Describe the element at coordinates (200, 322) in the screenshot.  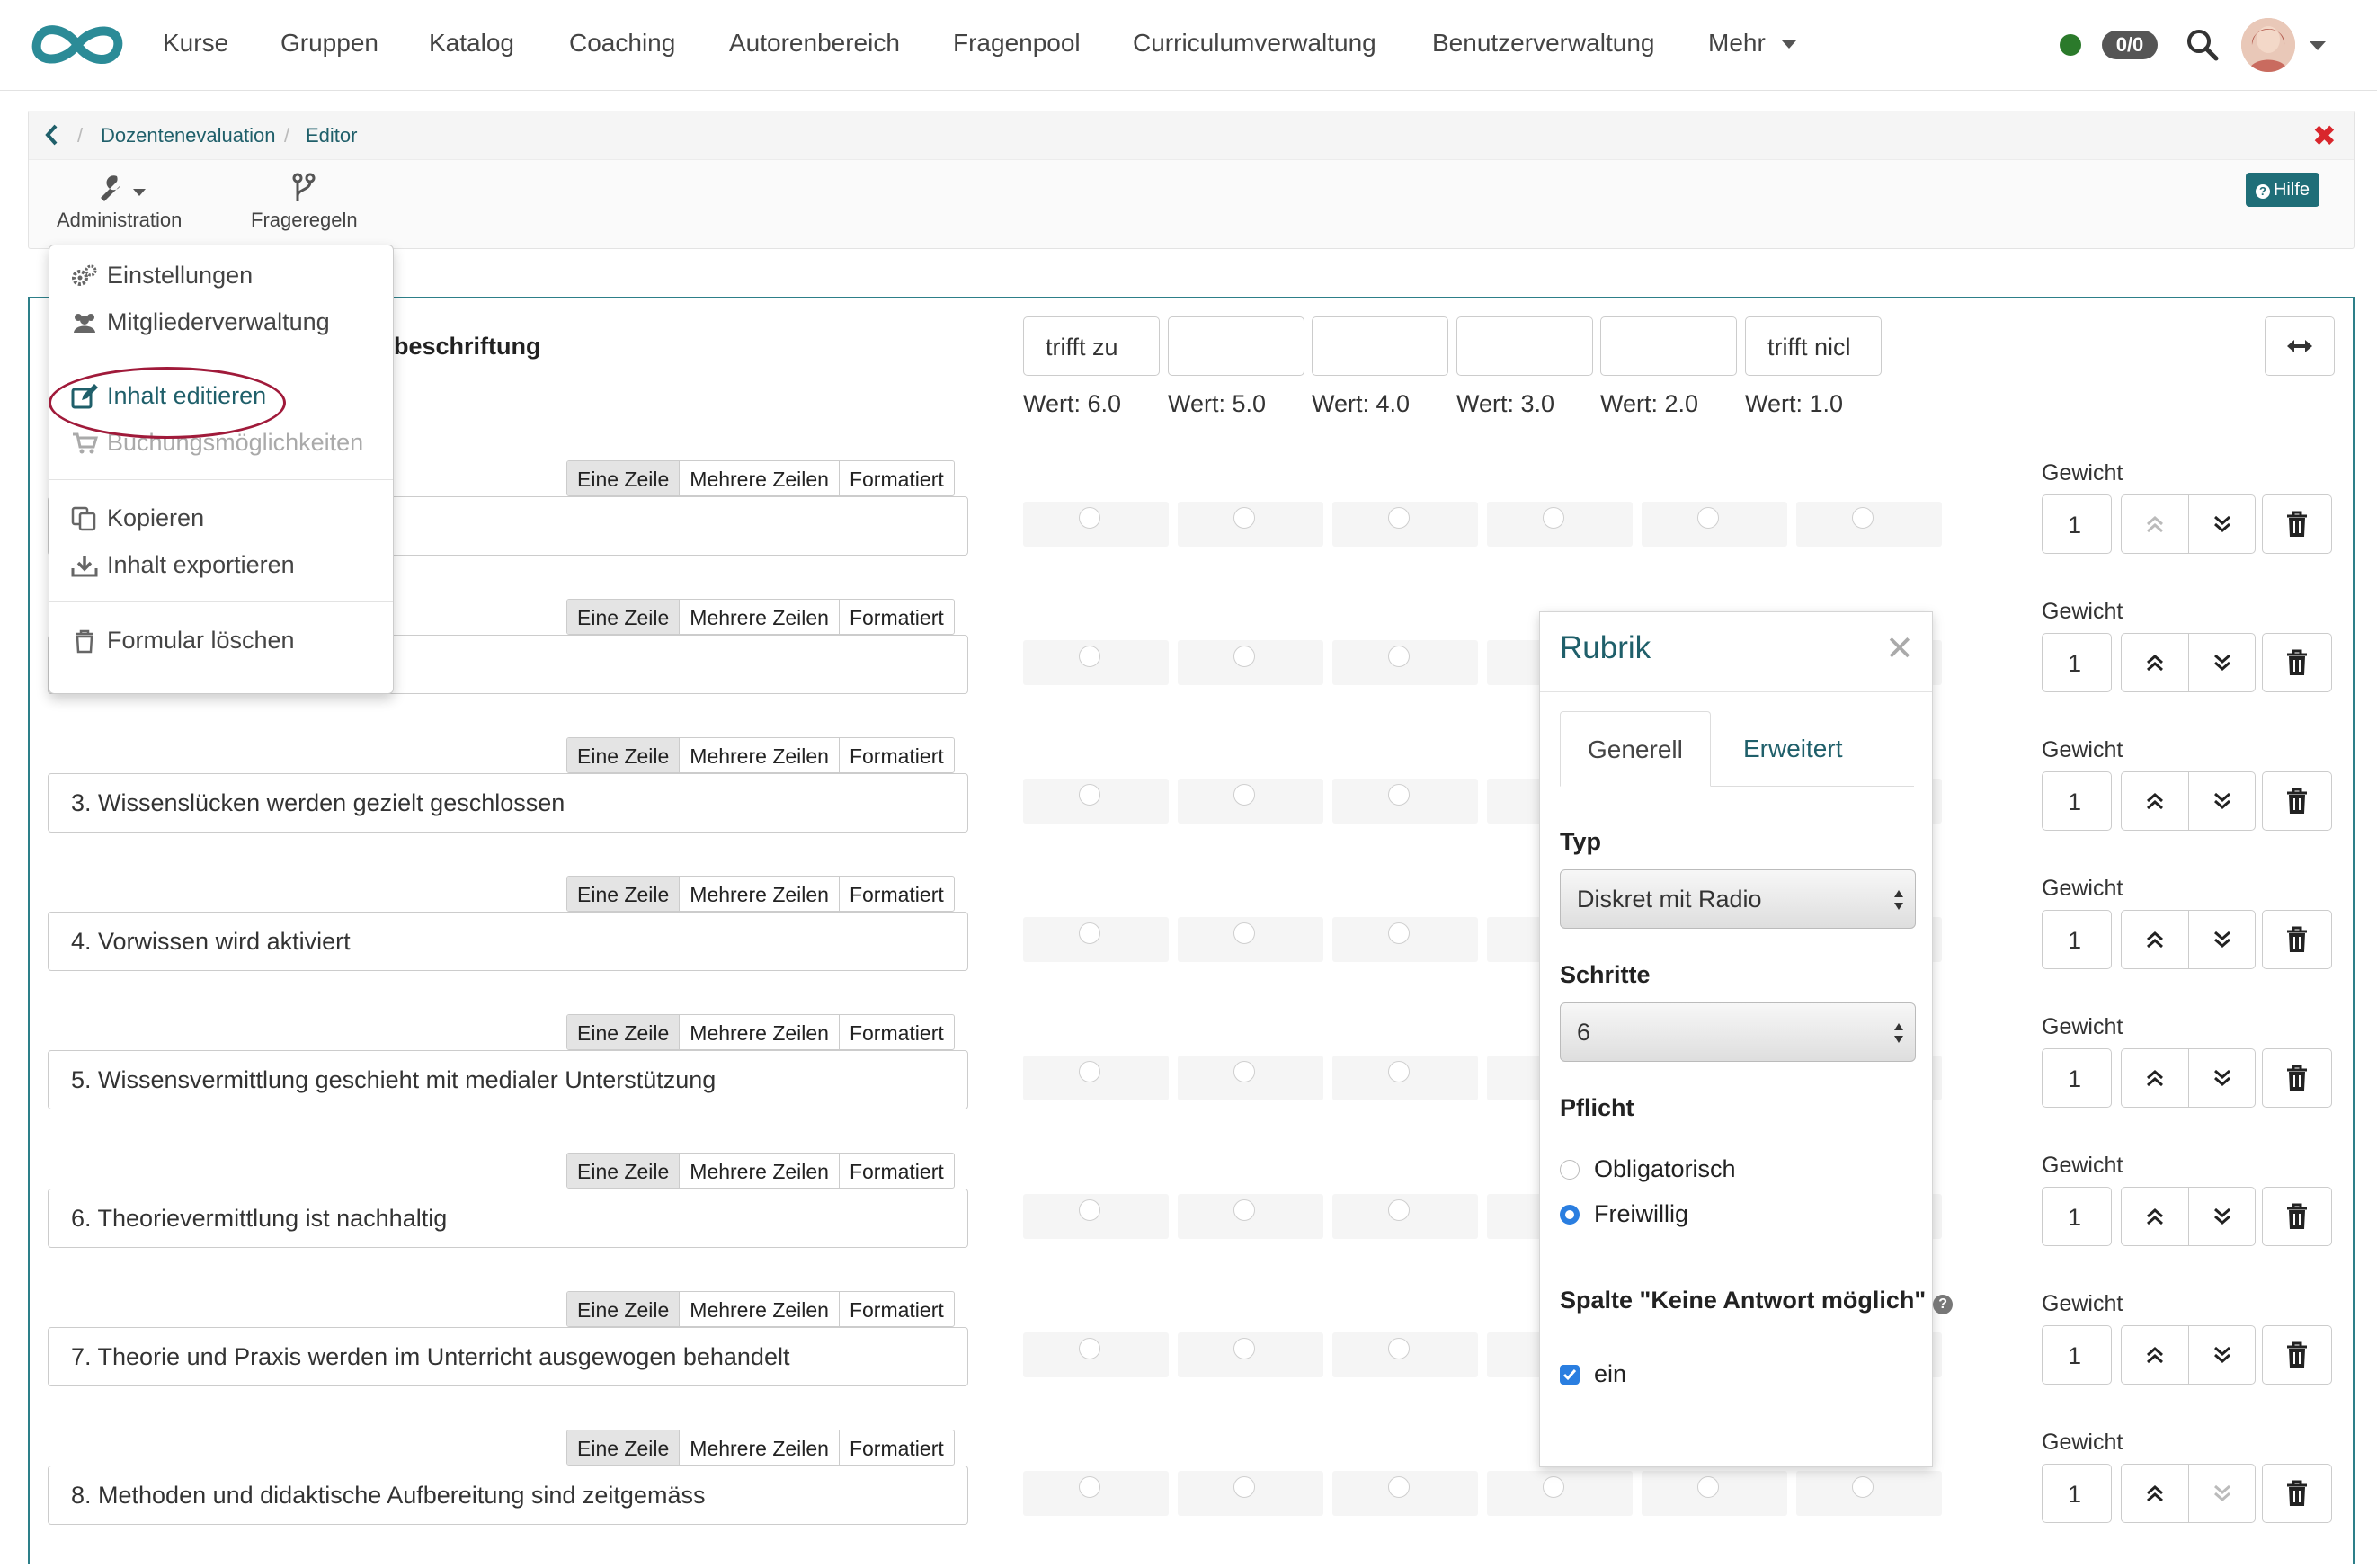
I see `menu-item-mitgliederverwaltung: Mitgliederverwaltung` at that location.